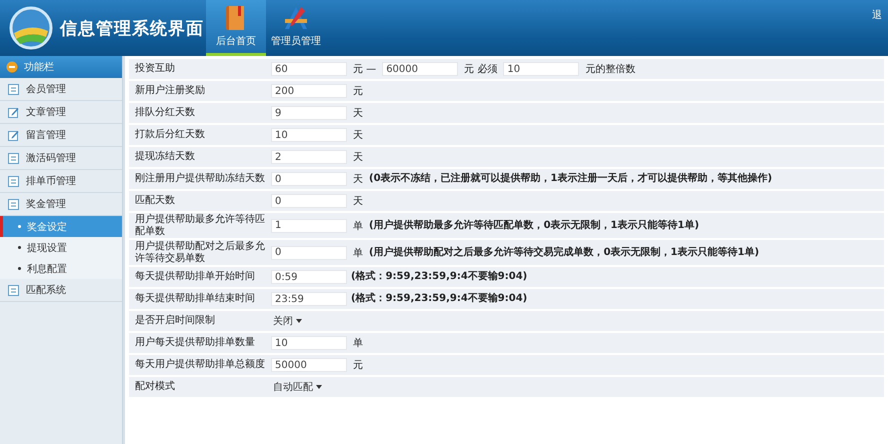 Image resolution: width=888 pixels, height=444 pixels. What do you see at coordinates (61, 135) in the screenshot?
I see `sidebar-item: 留言管理` at bounding box center [61, 135].